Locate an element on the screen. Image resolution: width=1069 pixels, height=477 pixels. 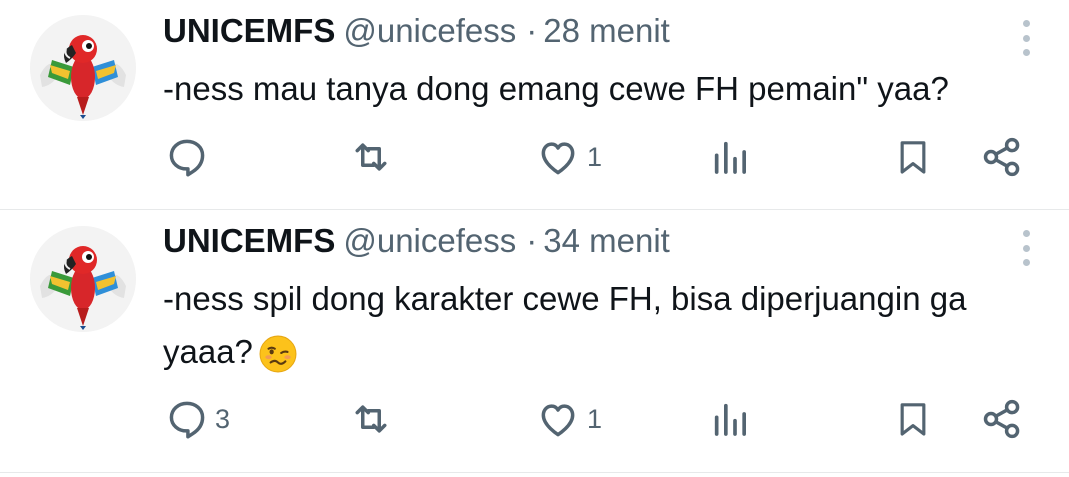
reply-button: 3 is located at coordinates (197, 419).